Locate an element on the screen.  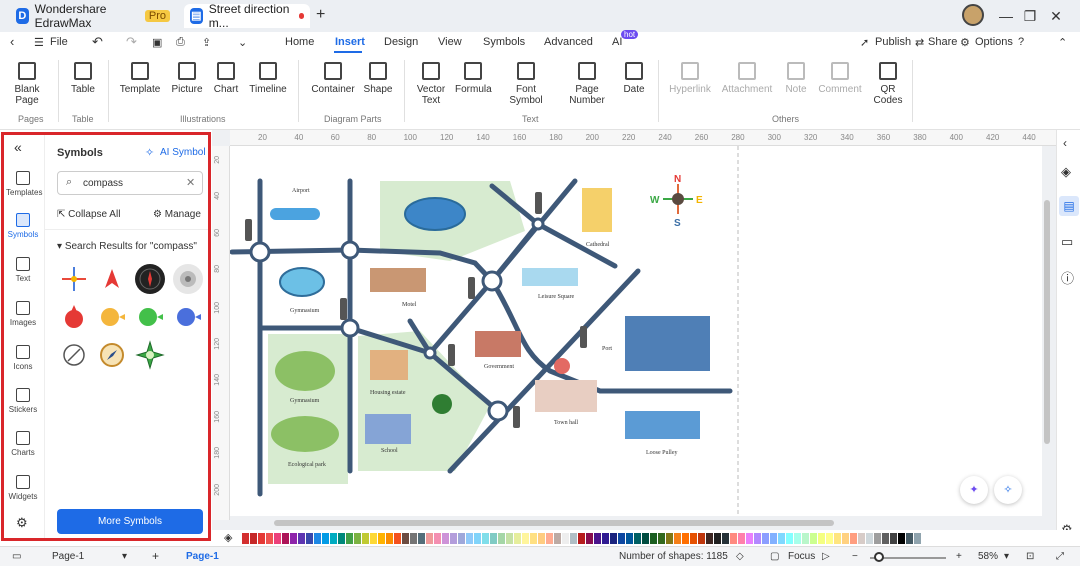
rail-charts: Charts is located at coordinates (23, 444).